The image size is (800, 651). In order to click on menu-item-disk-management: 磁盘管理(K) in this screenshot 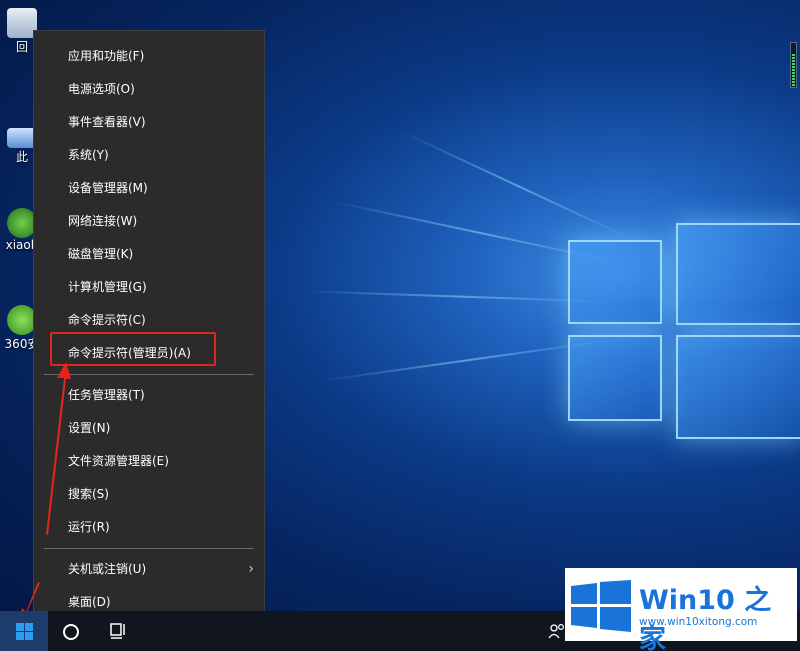, I will do `click(149, 254)`.